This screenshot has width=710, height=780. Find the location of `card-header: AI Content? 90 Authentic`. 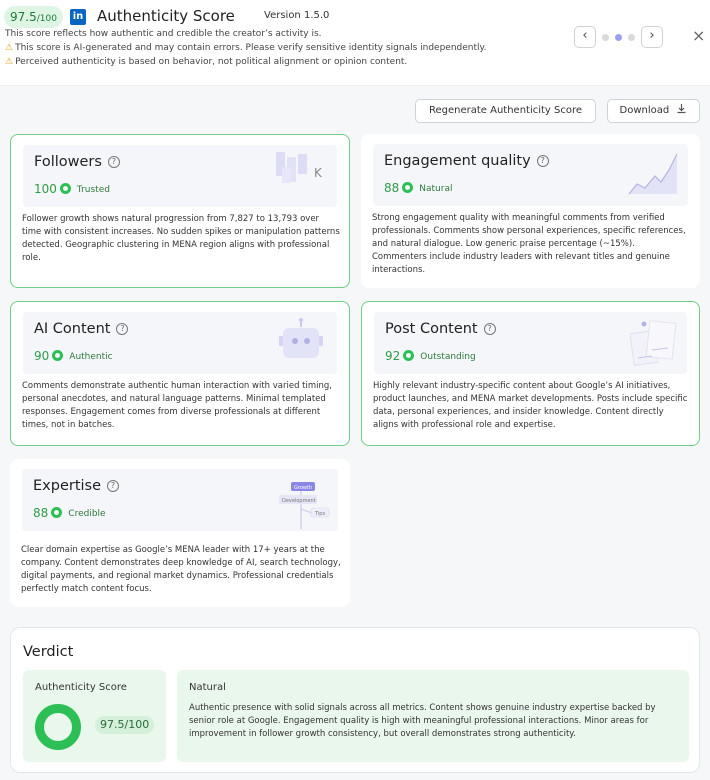

card-header: AI Content? 90 Authentic is located at coordinates (180, 343).